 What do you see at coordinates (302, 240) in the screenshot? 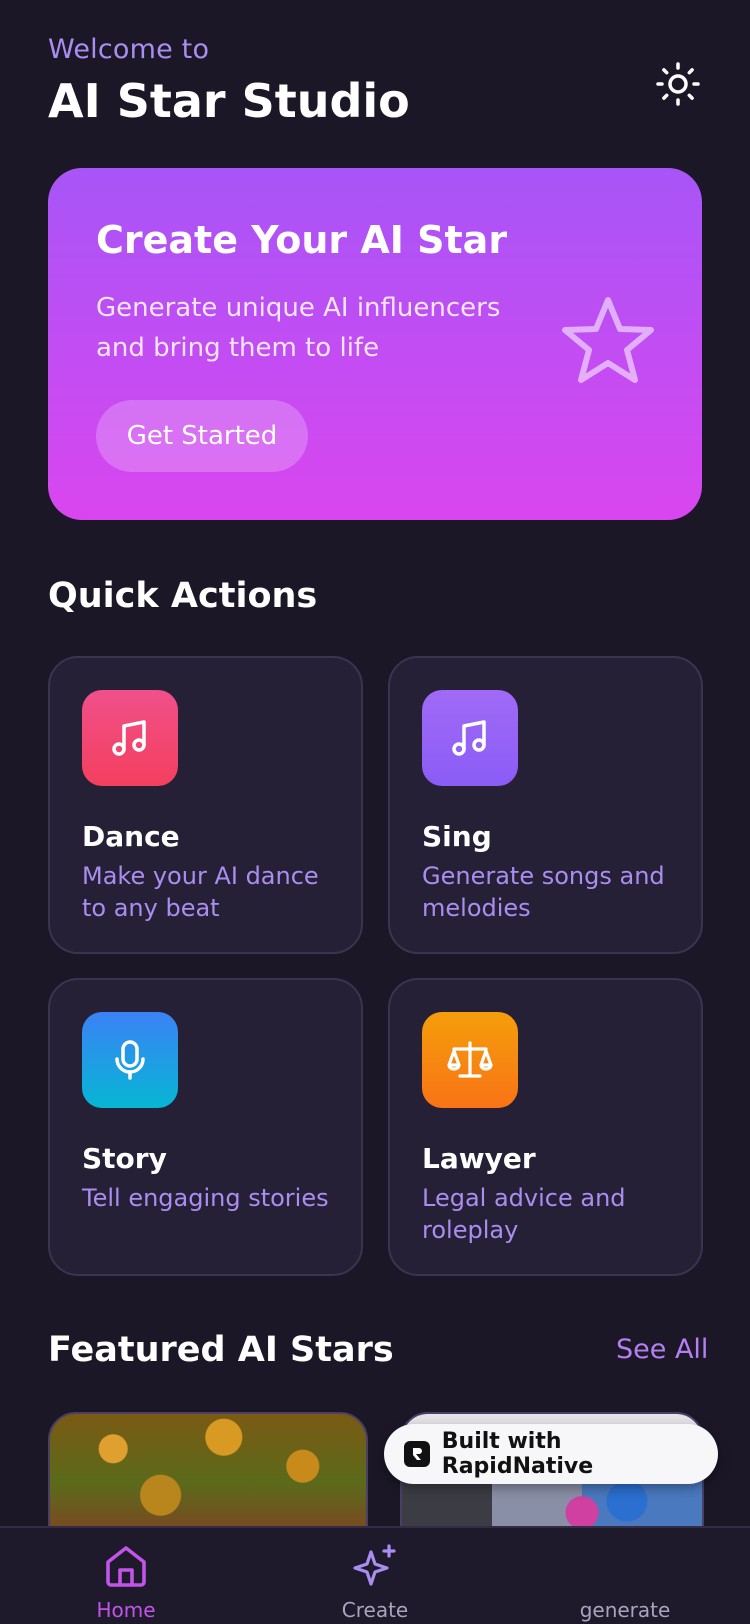
I see `hero-title: Create Your AI Star` at bounding box center [302, 240].